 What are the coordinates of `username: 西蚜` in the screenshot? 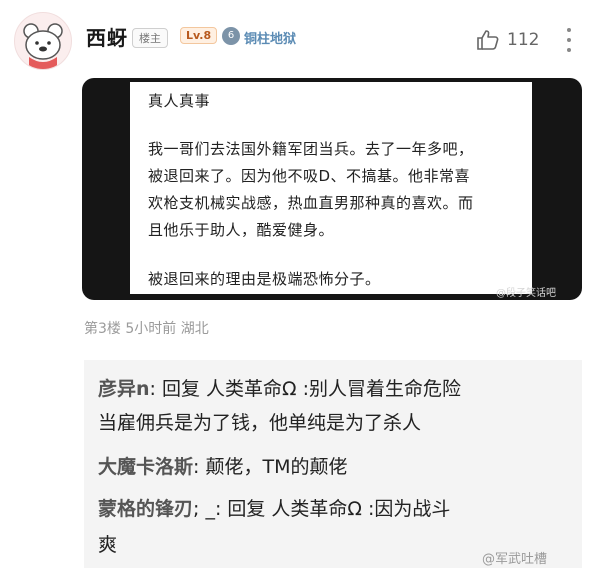 It's located at (107, 36).